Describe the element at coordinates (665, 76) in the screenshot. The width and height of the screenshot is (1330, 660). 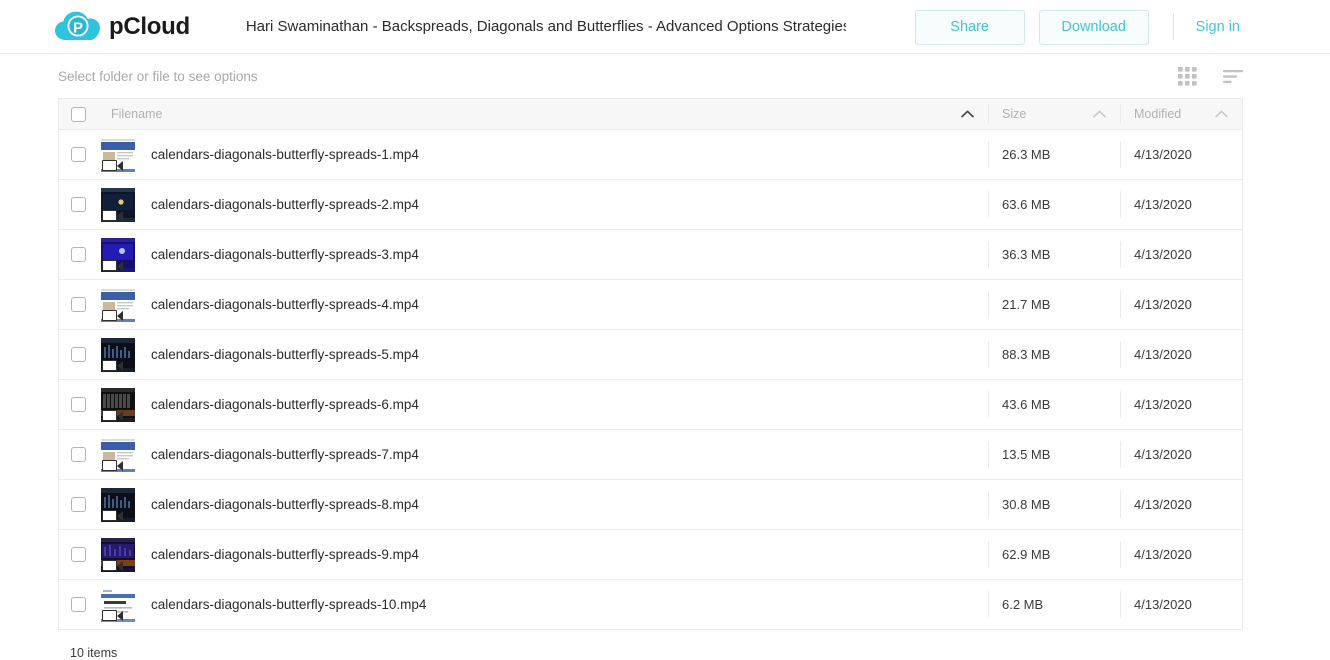
I see `options-toolbar: Select folder or file to see options` at that location.